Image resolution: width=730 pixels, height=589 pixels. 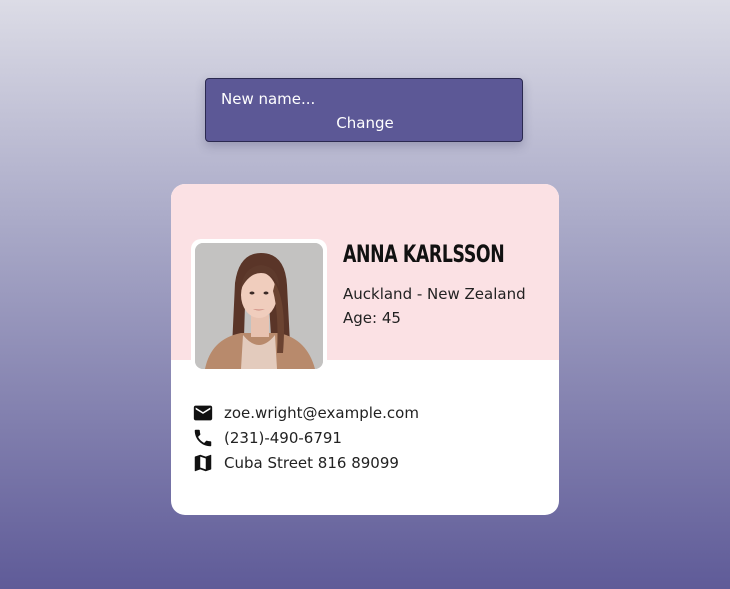 I want to click on new-name-input, so click(x=363, y=99).